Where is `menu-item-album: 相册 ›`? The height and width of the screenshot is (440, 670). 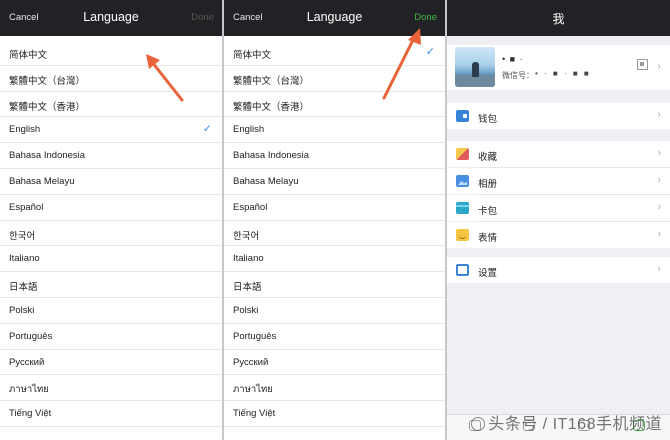 menu-item-album: 相册 › is located at coordinates (558, 181).